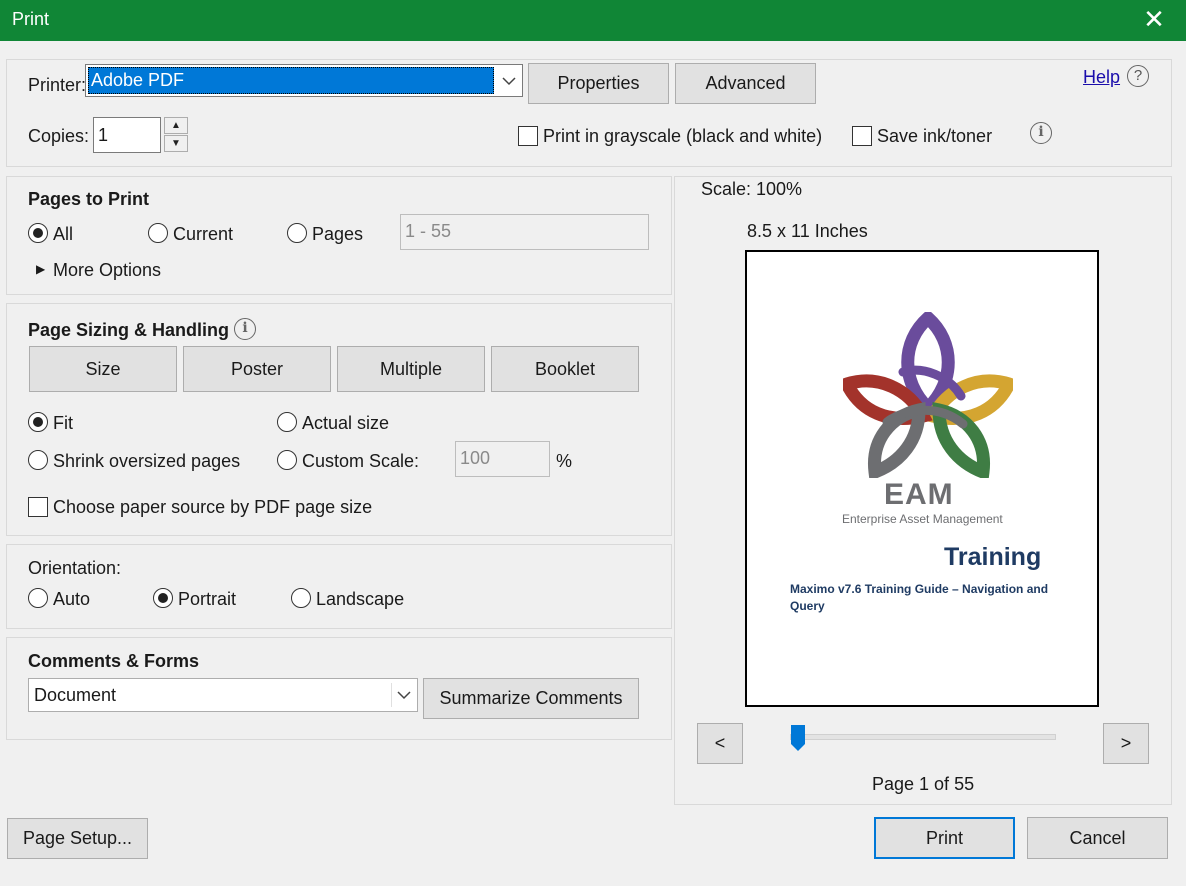 This screenshot has width=1186, height=886. I want to click on save-ink-label: Save ink/toner, so click(935, 136).